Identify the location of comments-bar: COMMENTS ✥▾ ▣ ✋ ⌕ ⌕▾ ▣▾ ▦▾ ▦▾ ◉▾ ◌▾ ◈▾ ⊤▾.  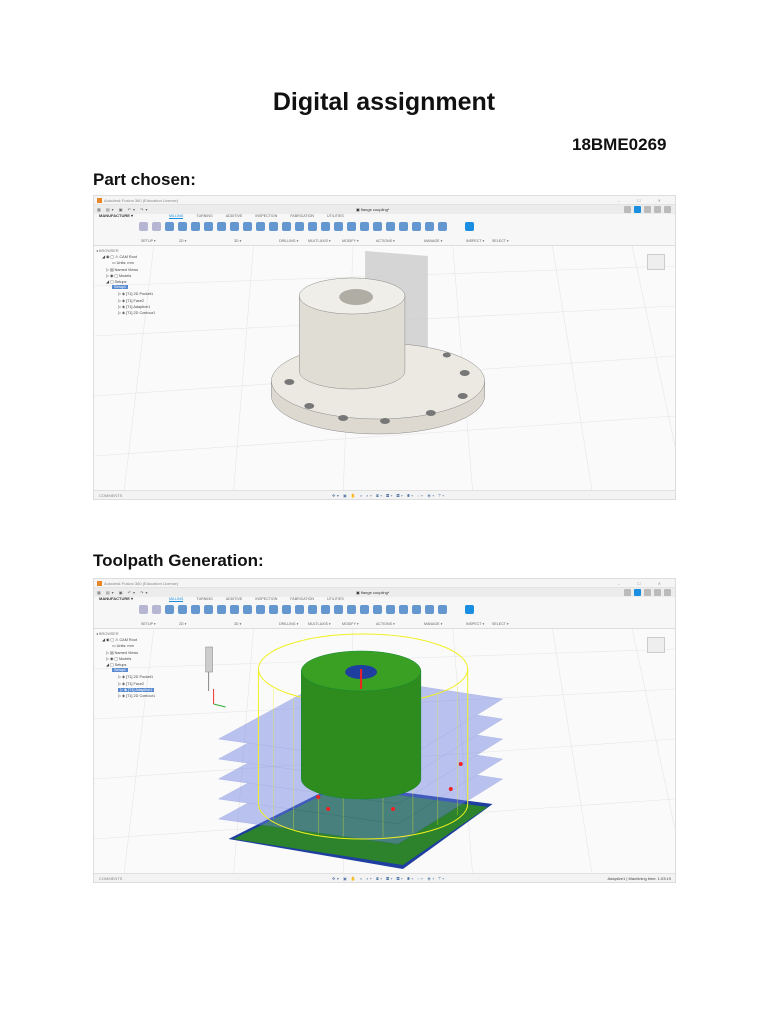
(384, 494).